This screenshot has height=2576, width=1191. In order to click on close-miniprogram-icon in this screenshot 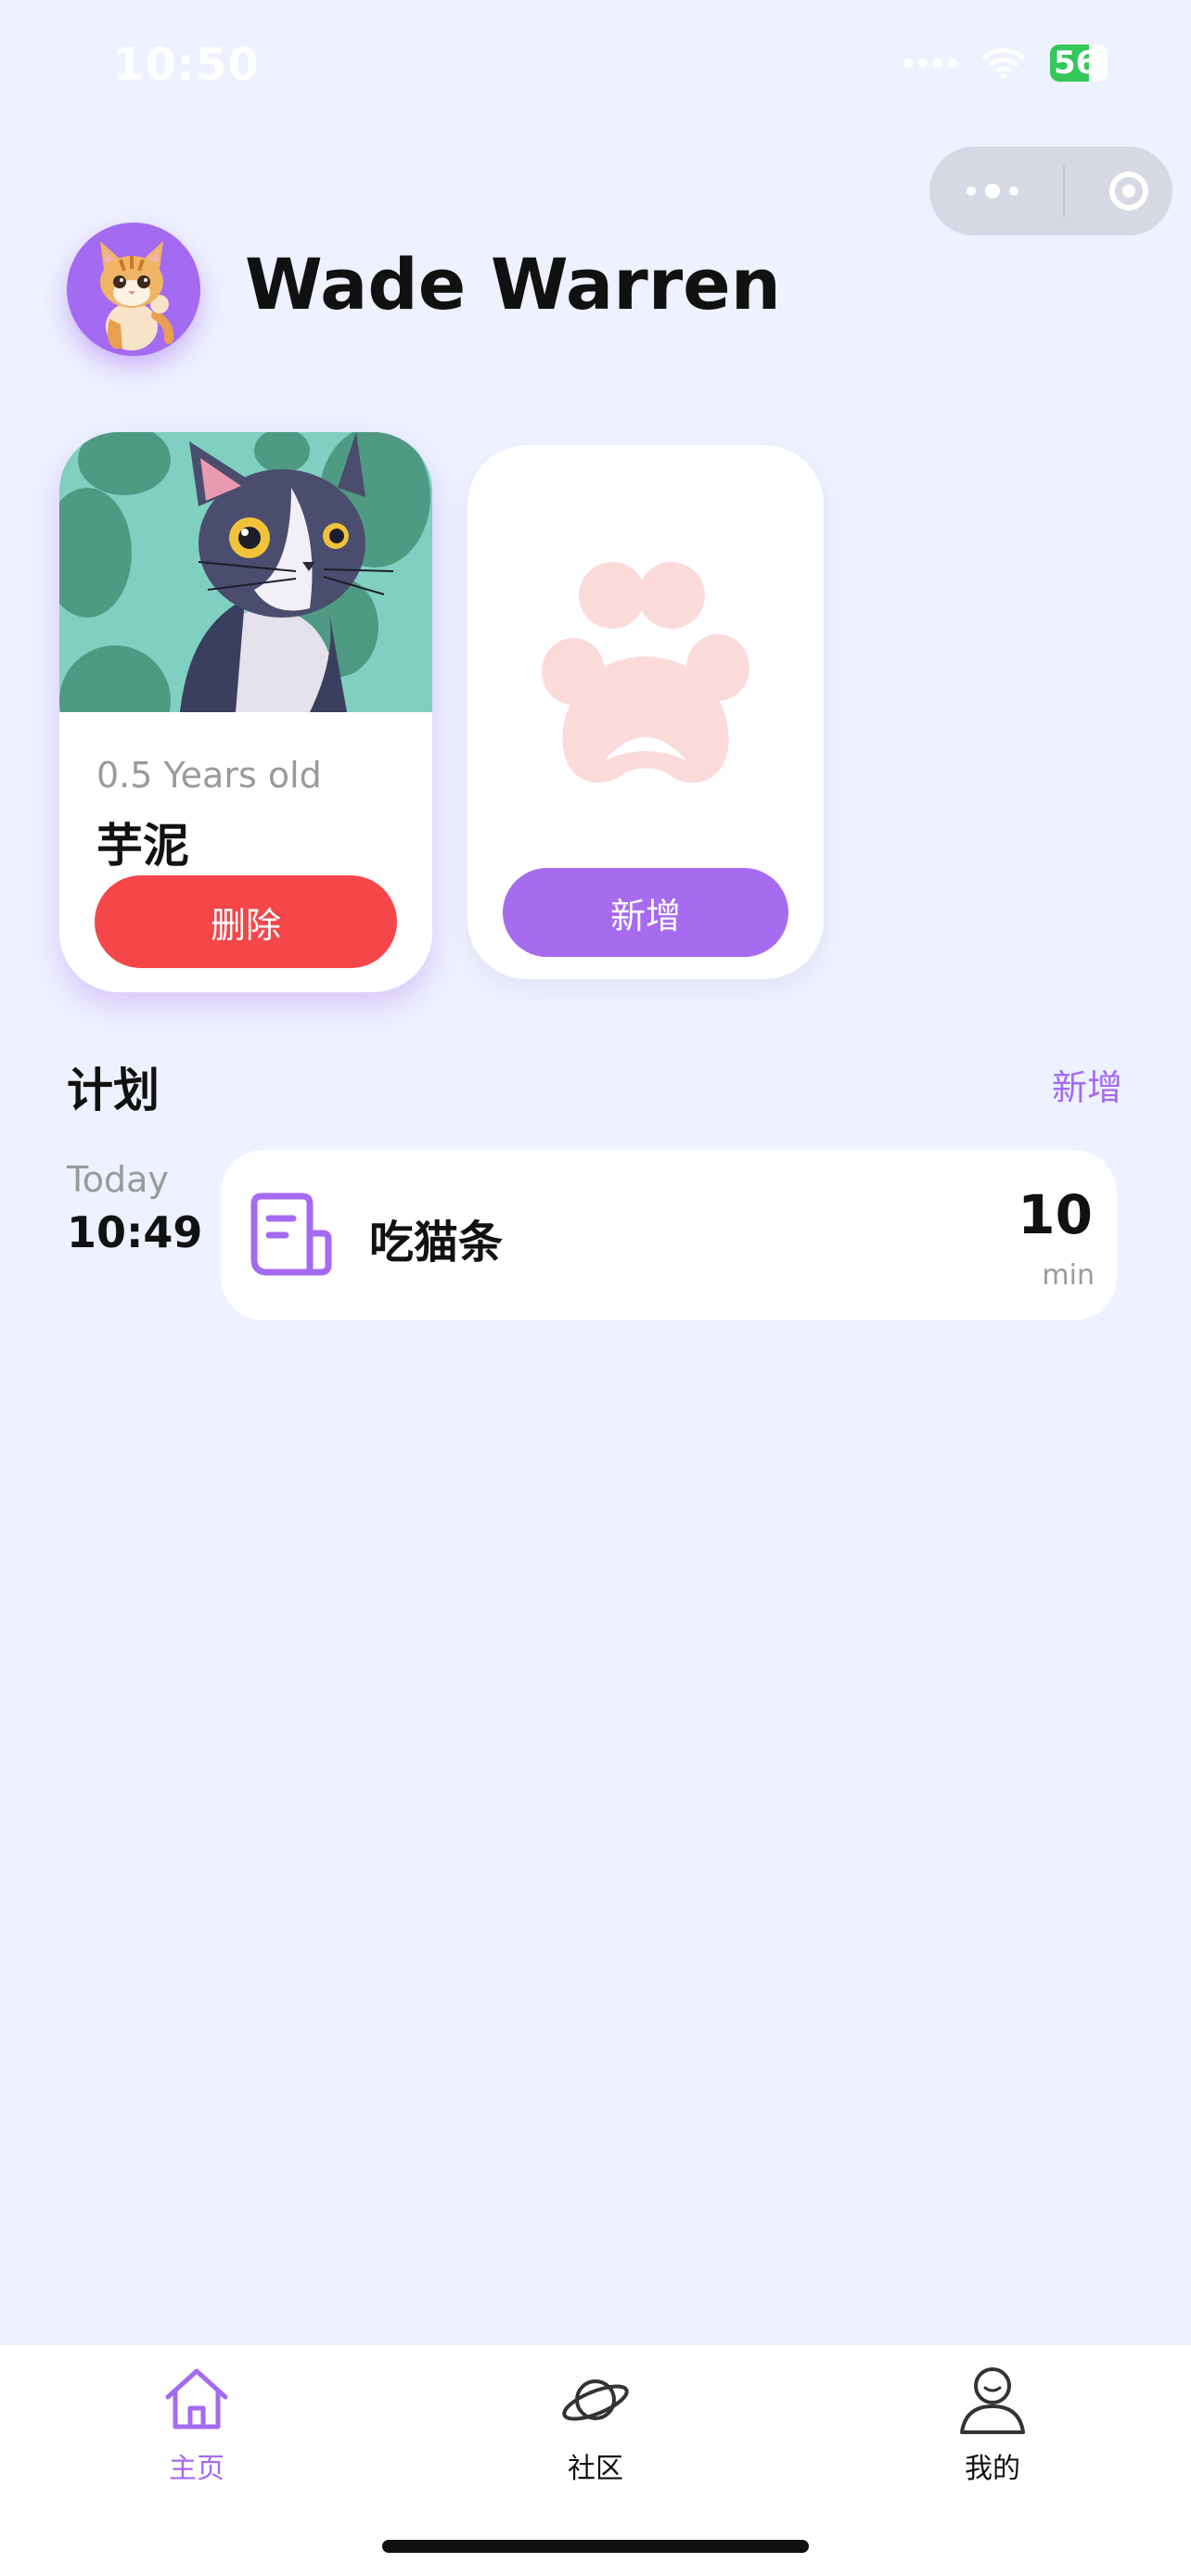, I will do `click(1128, 191)`.